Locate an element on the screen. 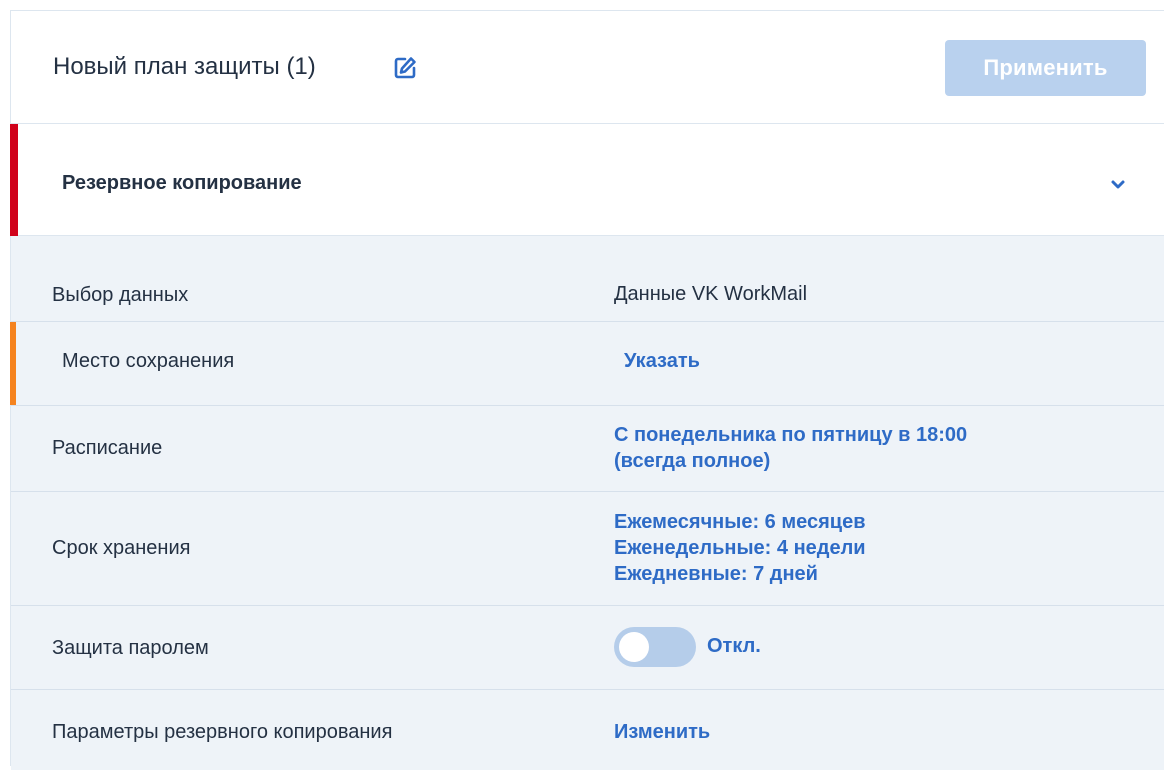 Image resolution: width=1164 pixels, height=770 pixels. storage-warning-marker is located at coordinates (13, 363).